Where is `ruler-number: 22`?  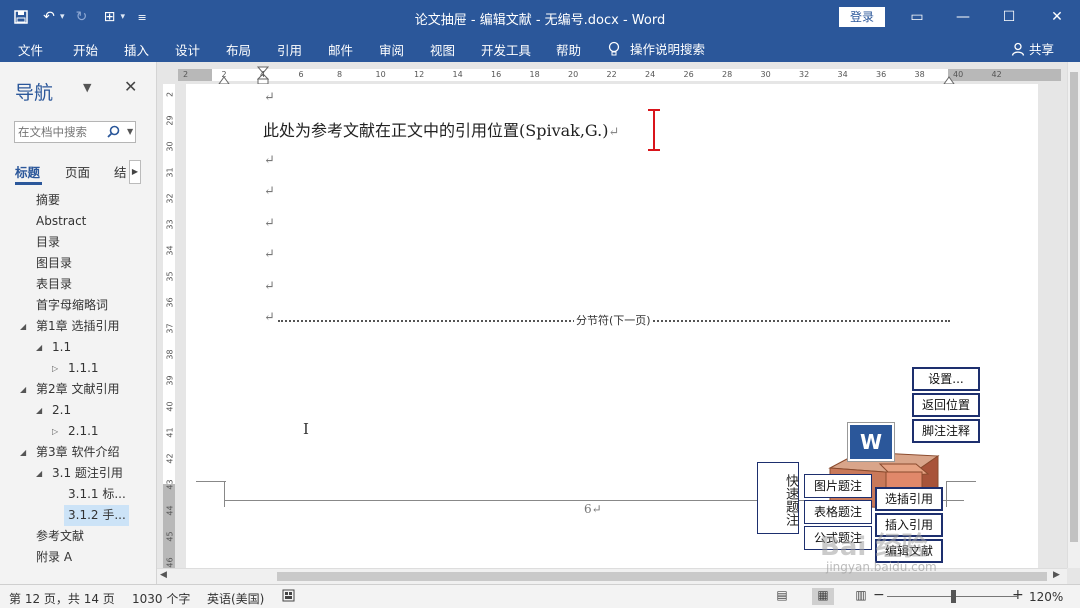
ruler-number: 22 is located at coordinates (611, 74).